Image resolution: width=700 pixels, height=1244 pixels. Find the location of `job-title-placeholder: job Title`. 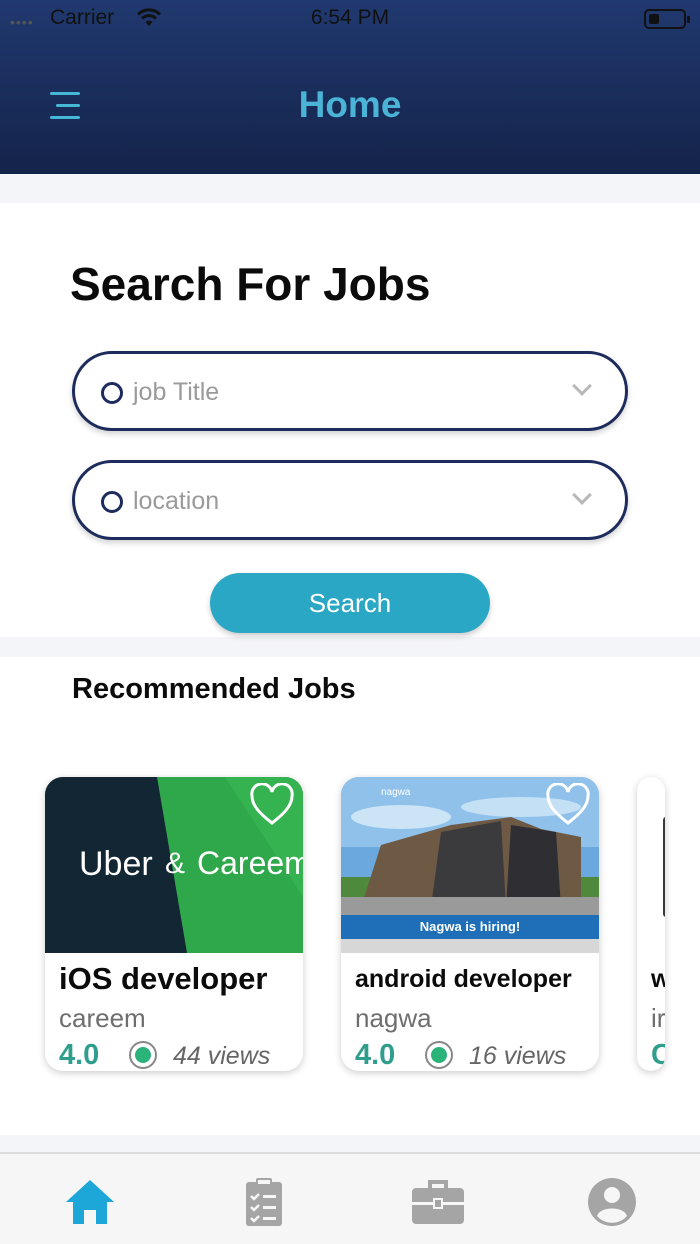

job-title-placeholder: job Title is located at coordinates (176, 392).